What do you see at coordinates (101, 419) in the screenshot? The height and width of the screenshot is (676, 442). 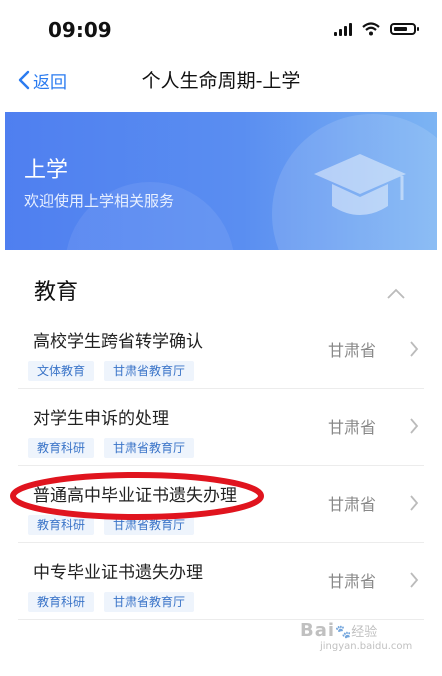 I see `item-title: 对学生申诉的处理` at bounding box center [101, 419].